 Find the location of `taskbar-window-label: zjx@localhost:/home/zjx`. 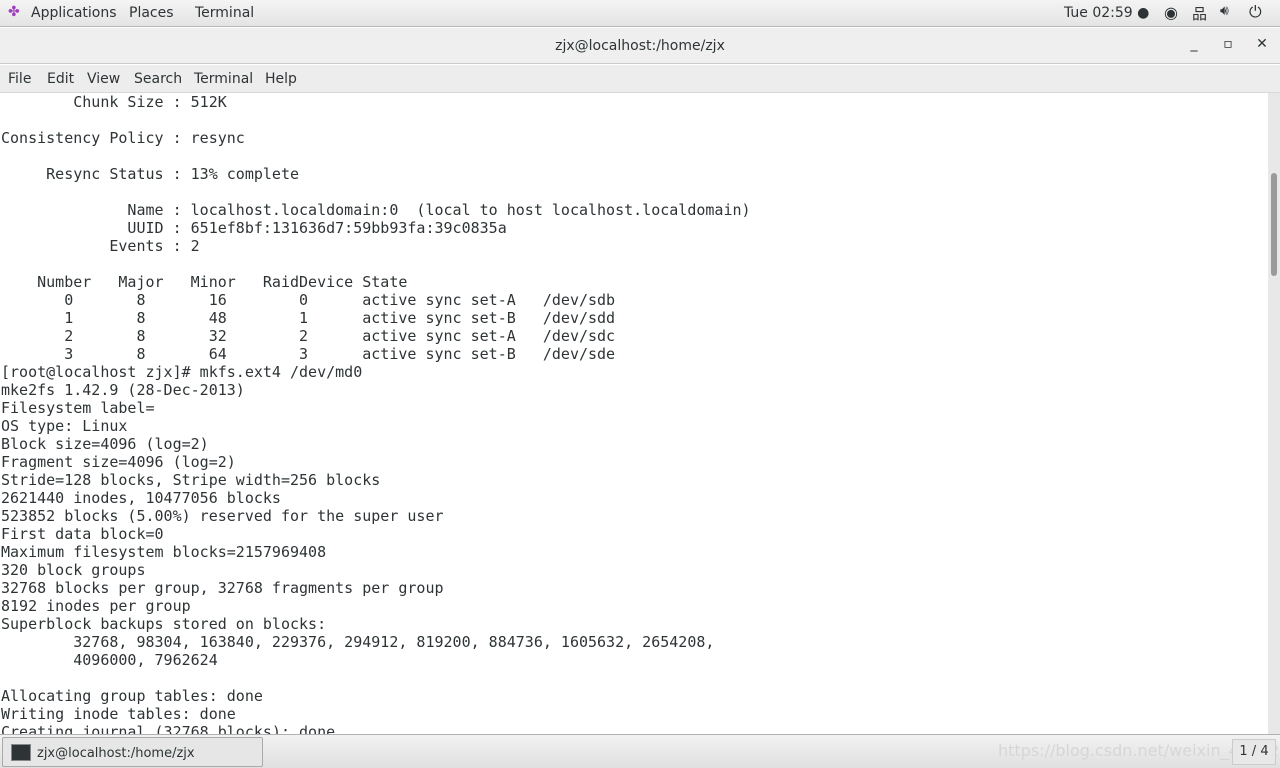

taskbar-window-label: zjx@localhost:/home/zjx is located at coordinates (116, 753).